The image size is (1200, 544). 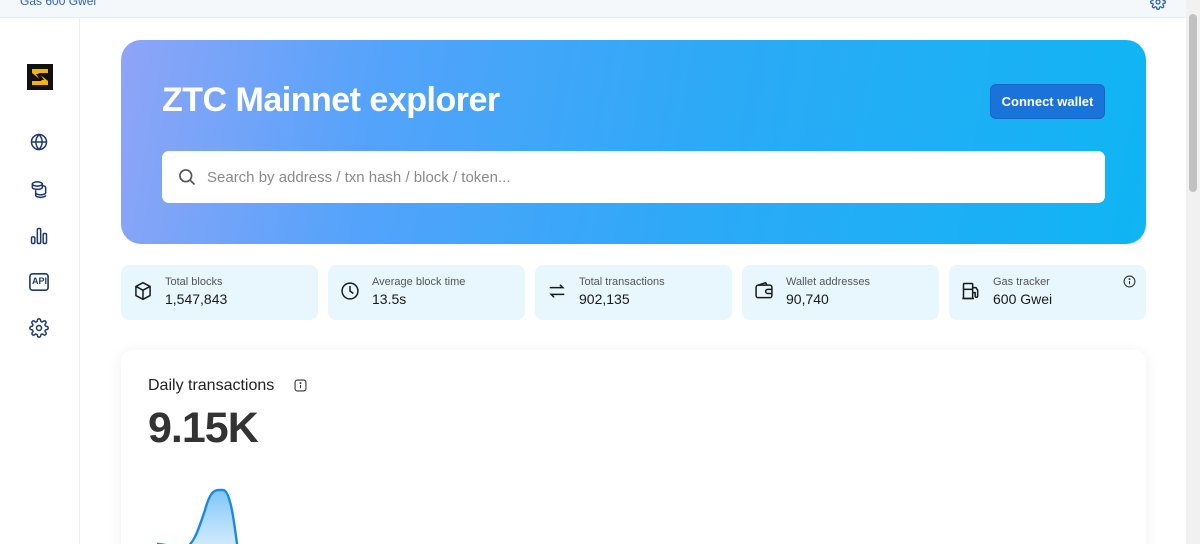 What do you see at coordinates (828, 282) in the screenshot?
I see `stat-label: Wallet addresses` at bounding box center [828, 282].